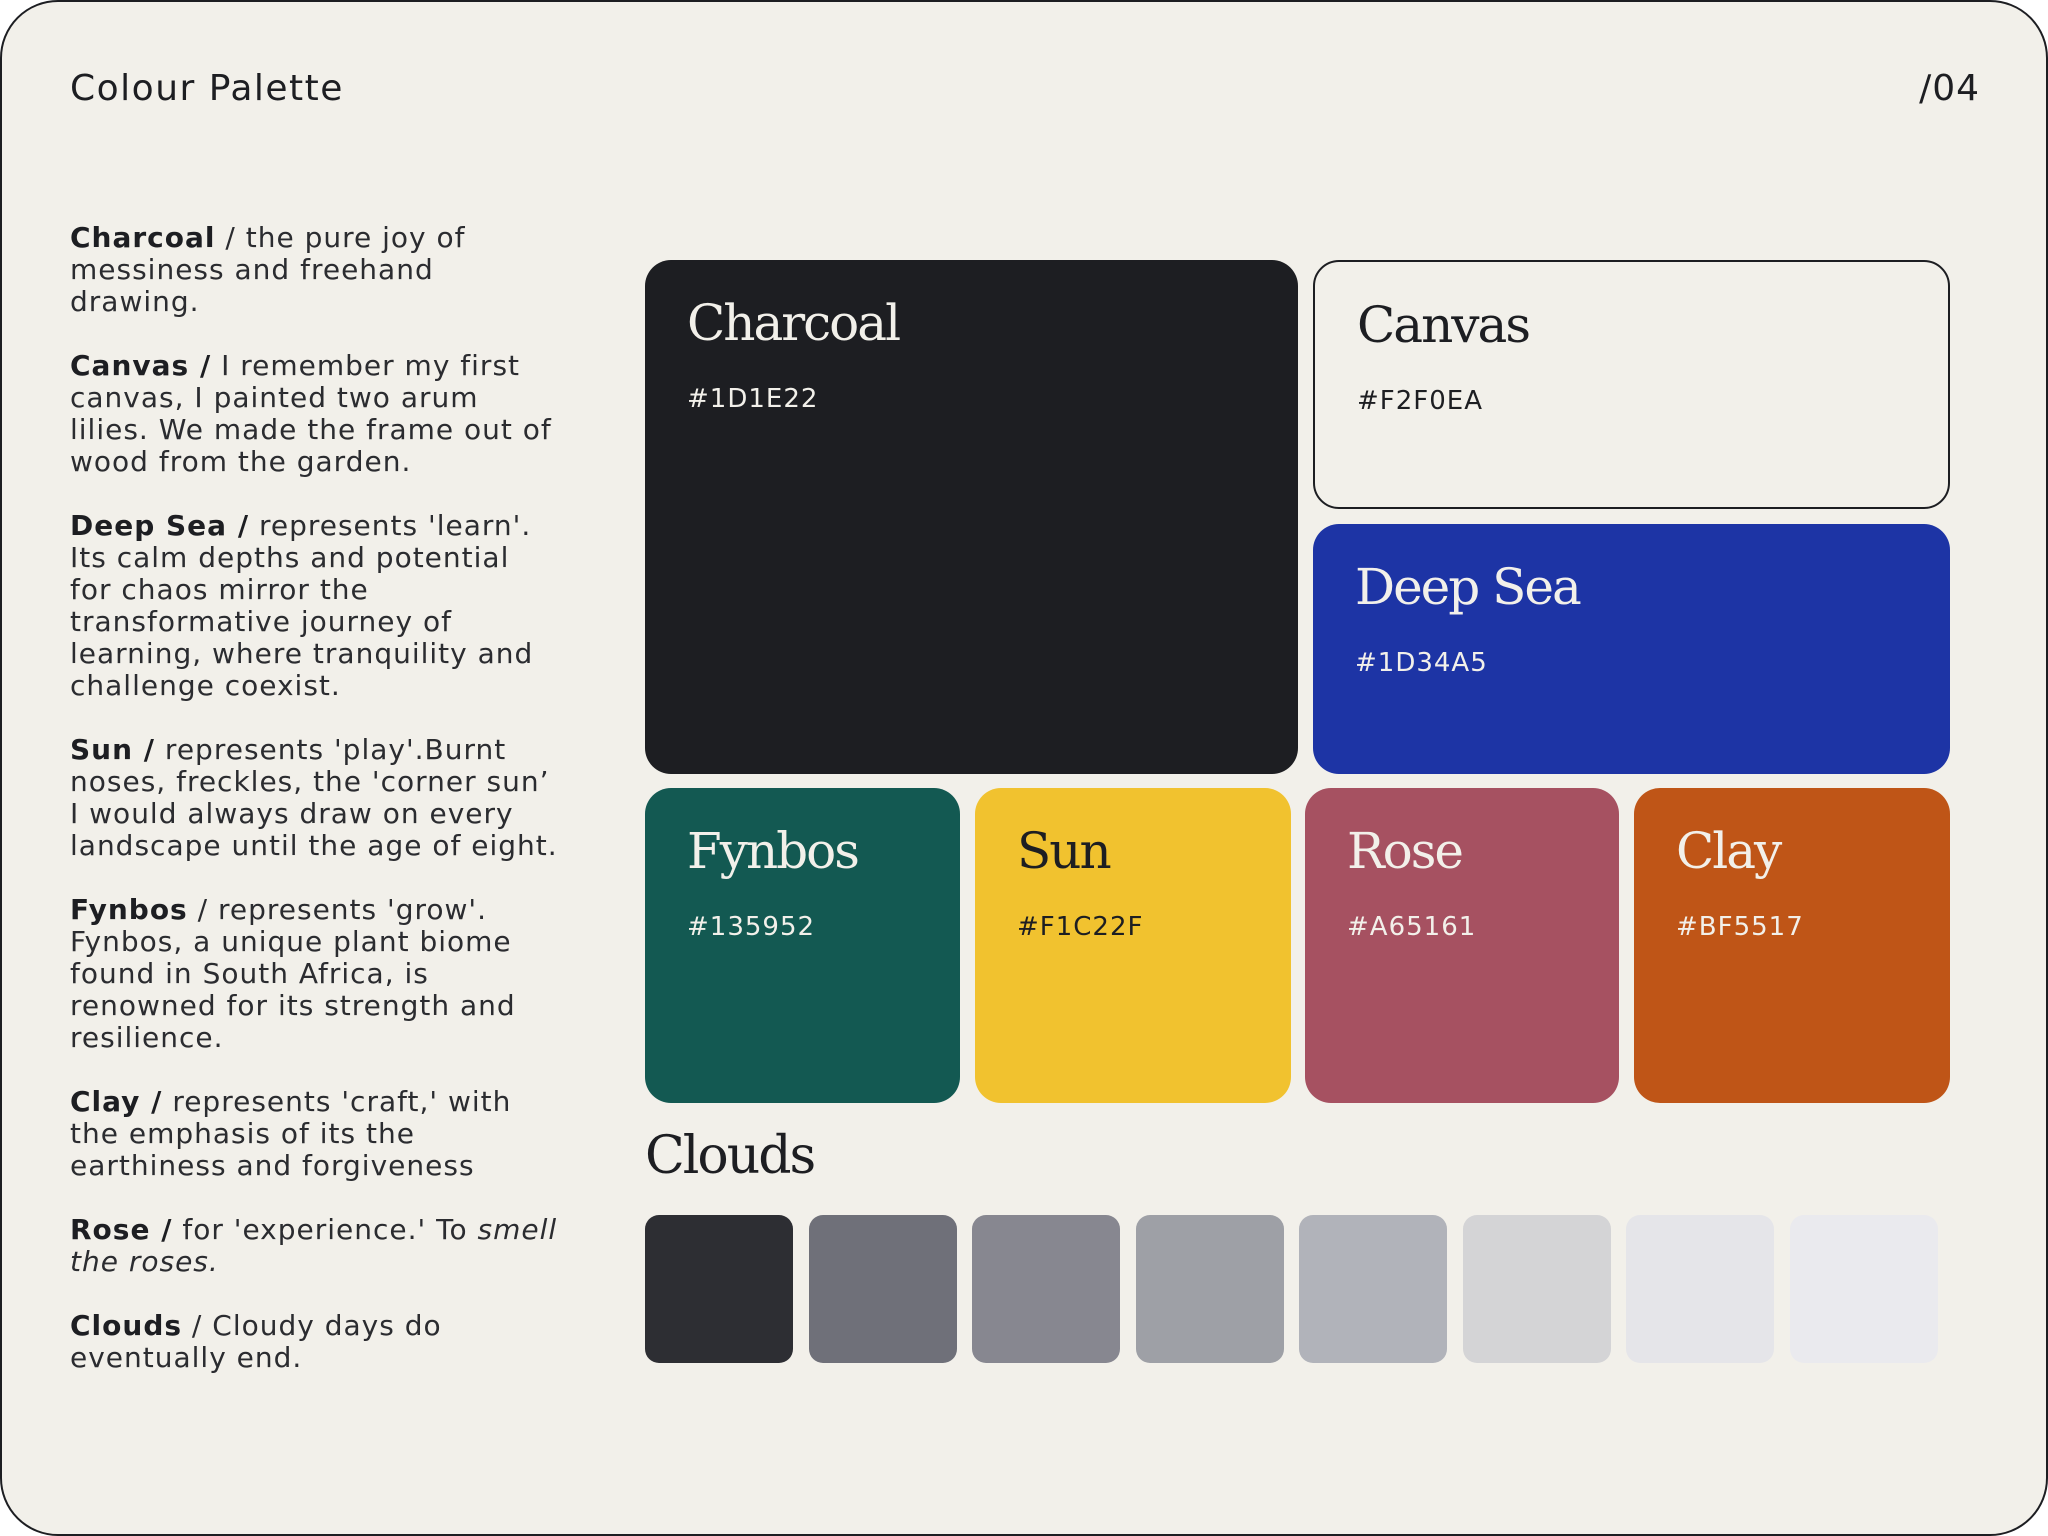 The image size is (2048, 1536). I want to click on page-number: /04, so click(1949, 88).